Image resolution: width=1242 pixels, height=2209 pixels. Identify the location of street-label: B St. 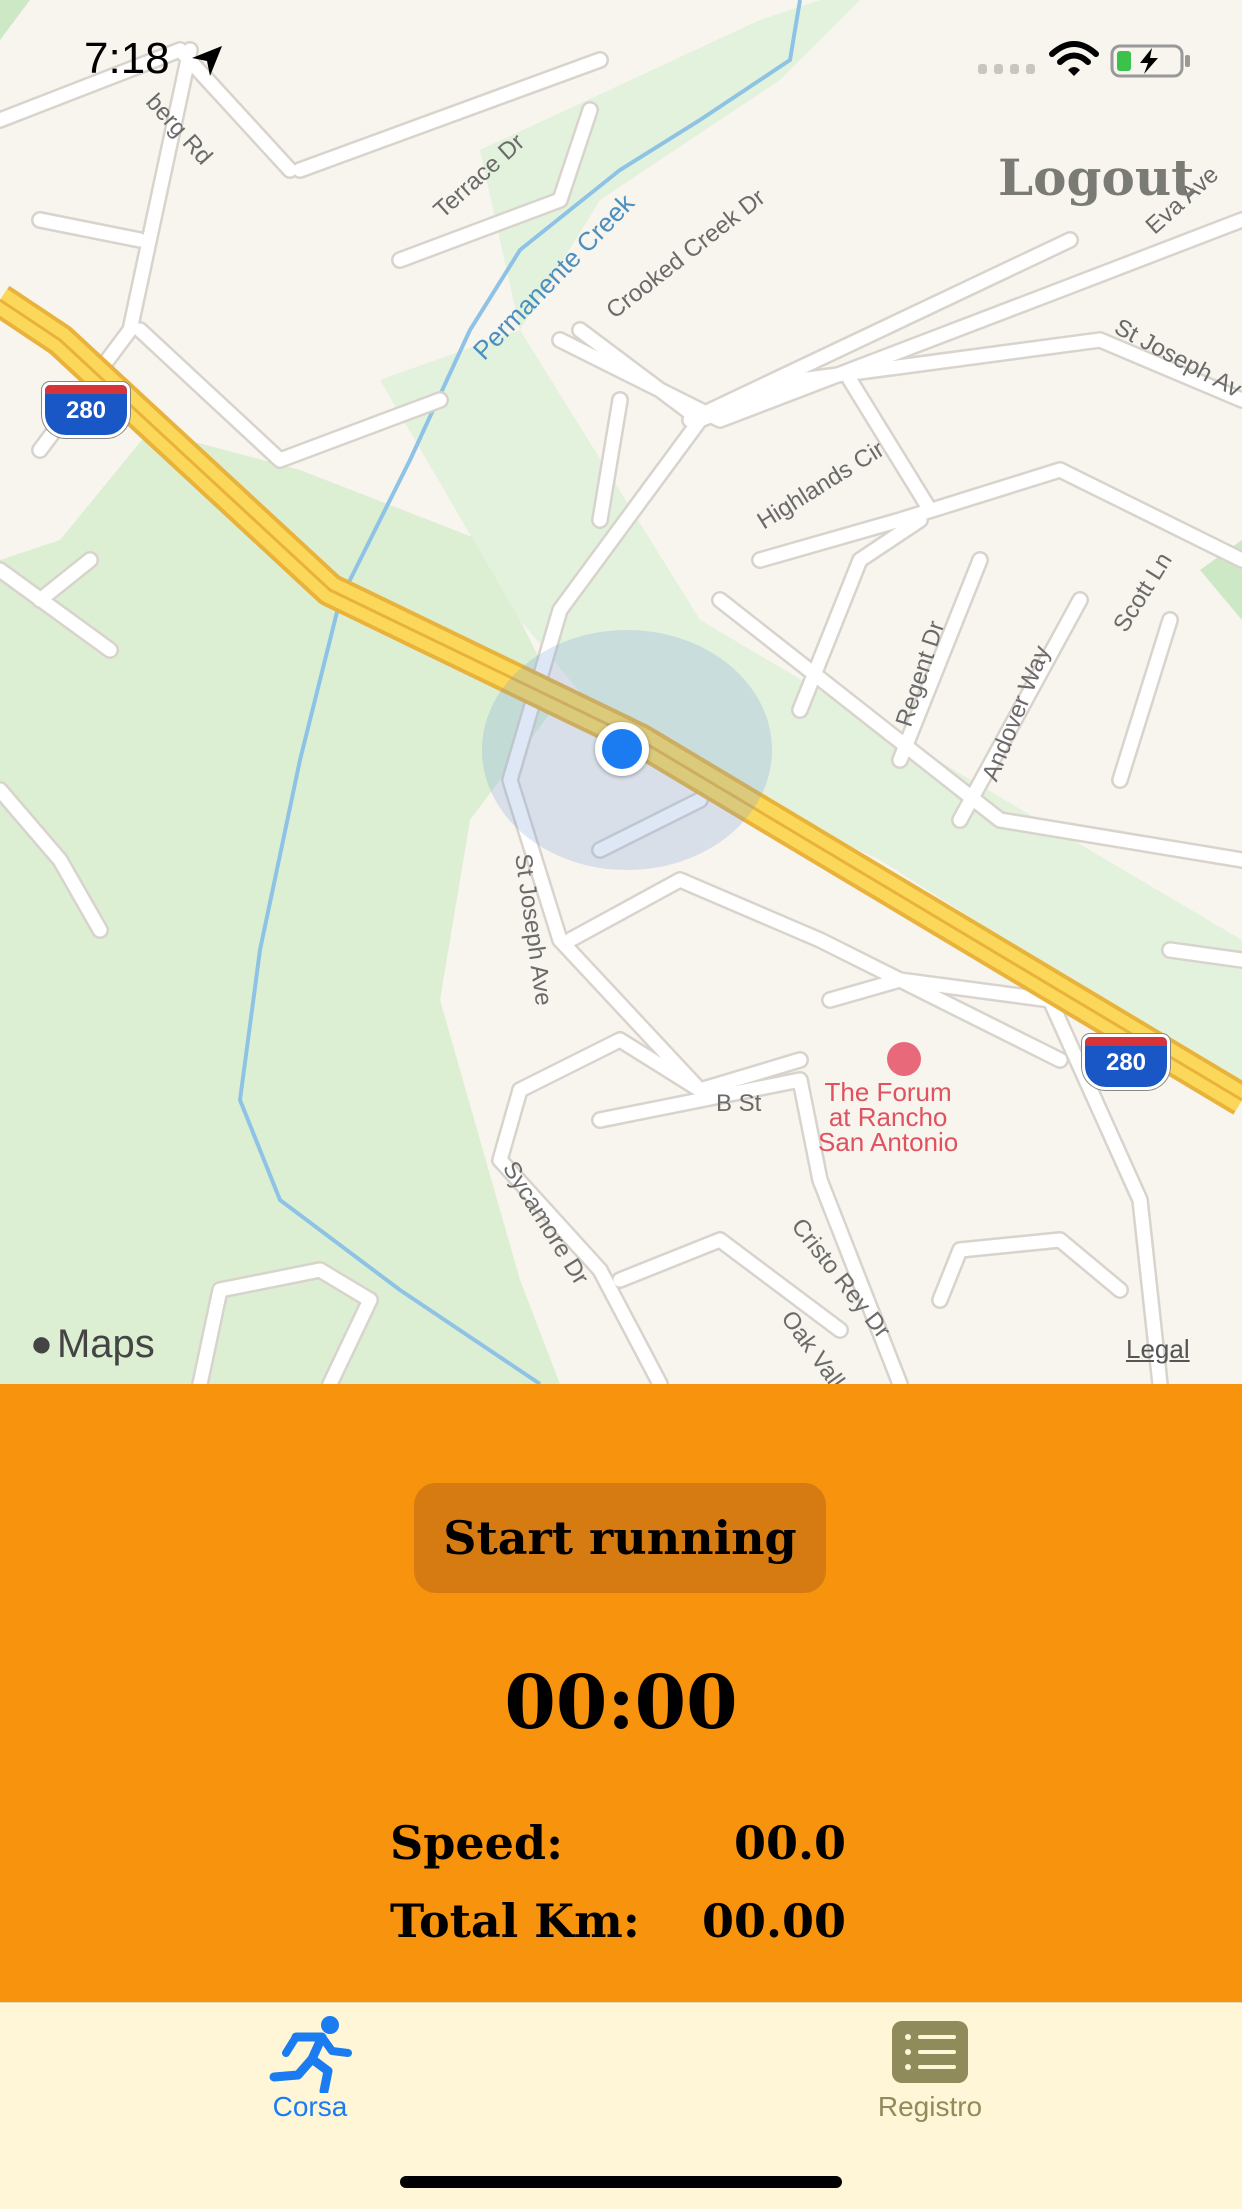
(739, 1103).